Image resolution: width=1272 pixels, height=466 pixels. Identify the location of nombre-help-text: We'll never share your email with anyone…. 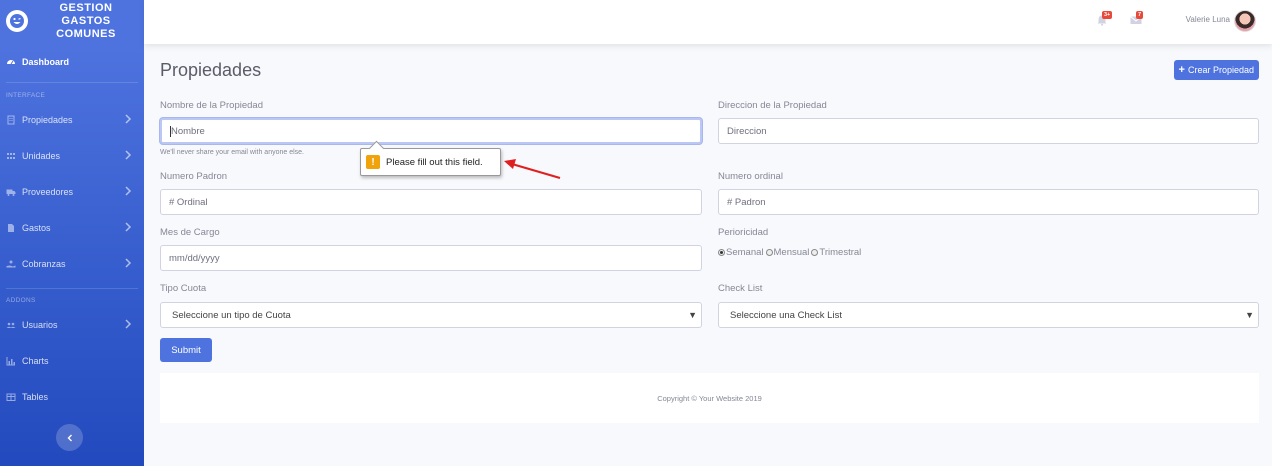
(232, 152).